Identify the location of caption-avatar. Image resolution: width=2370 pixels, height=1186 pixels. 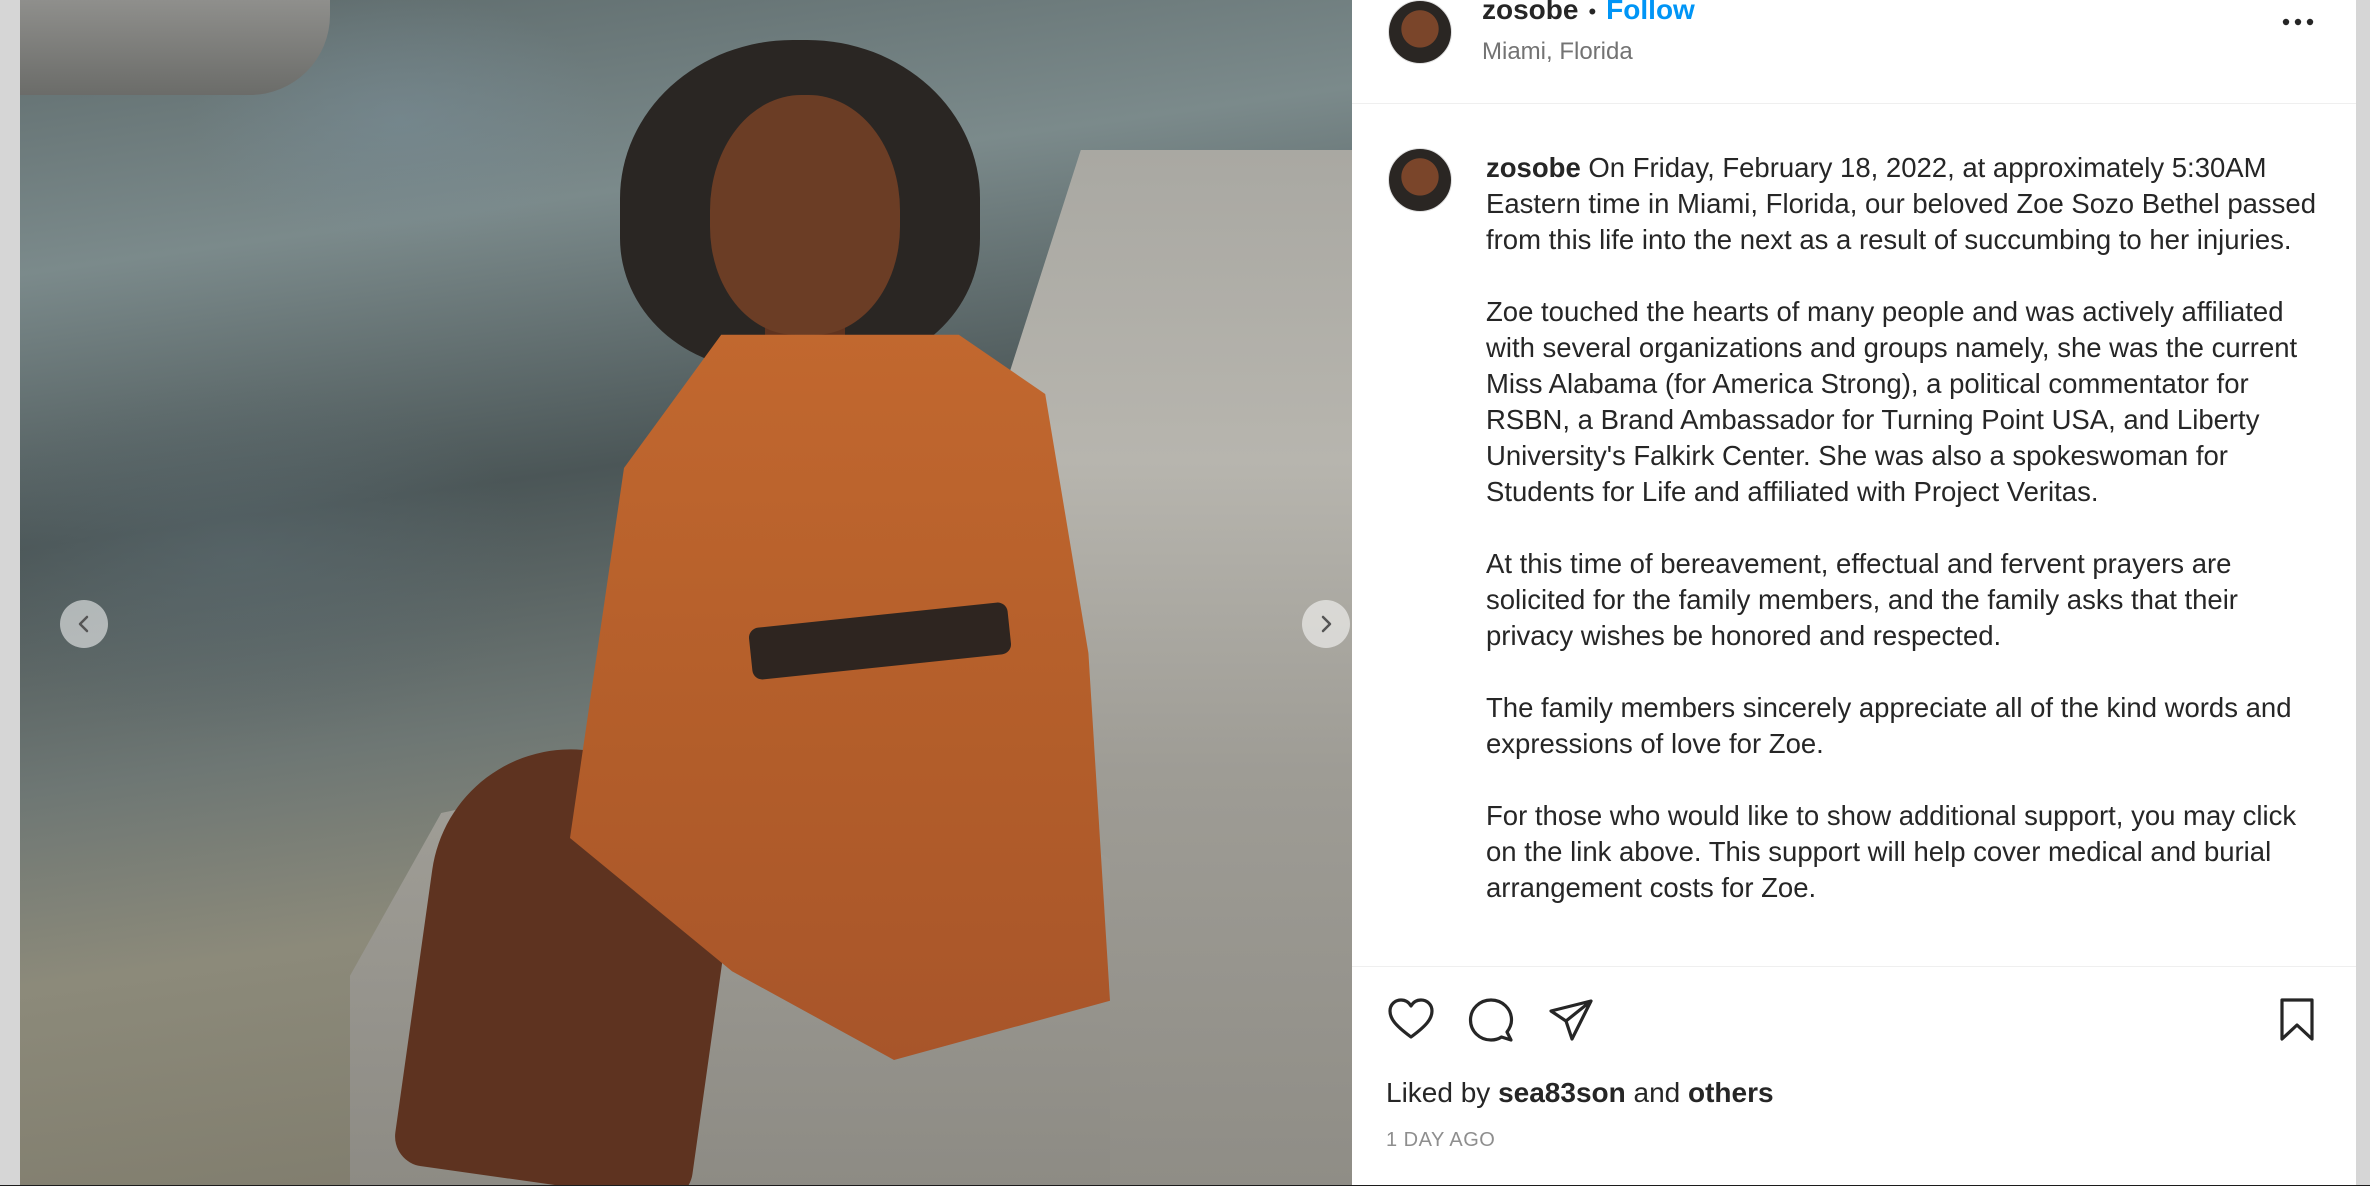
(1420, 180).